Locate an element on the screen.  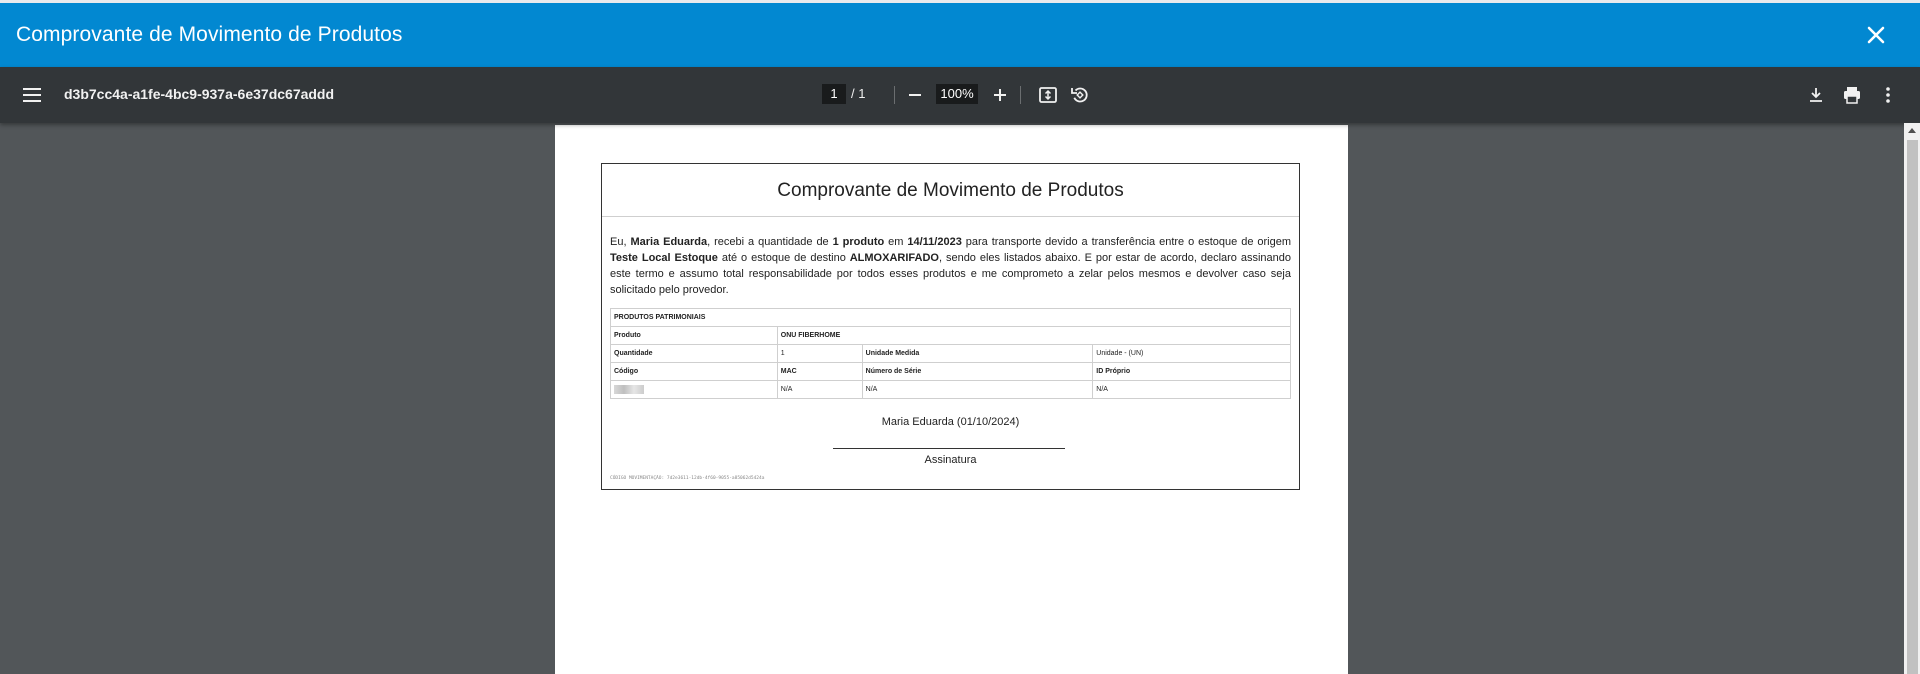
recipient-name: Maria Eduarda is located at coordinates (669, 242).